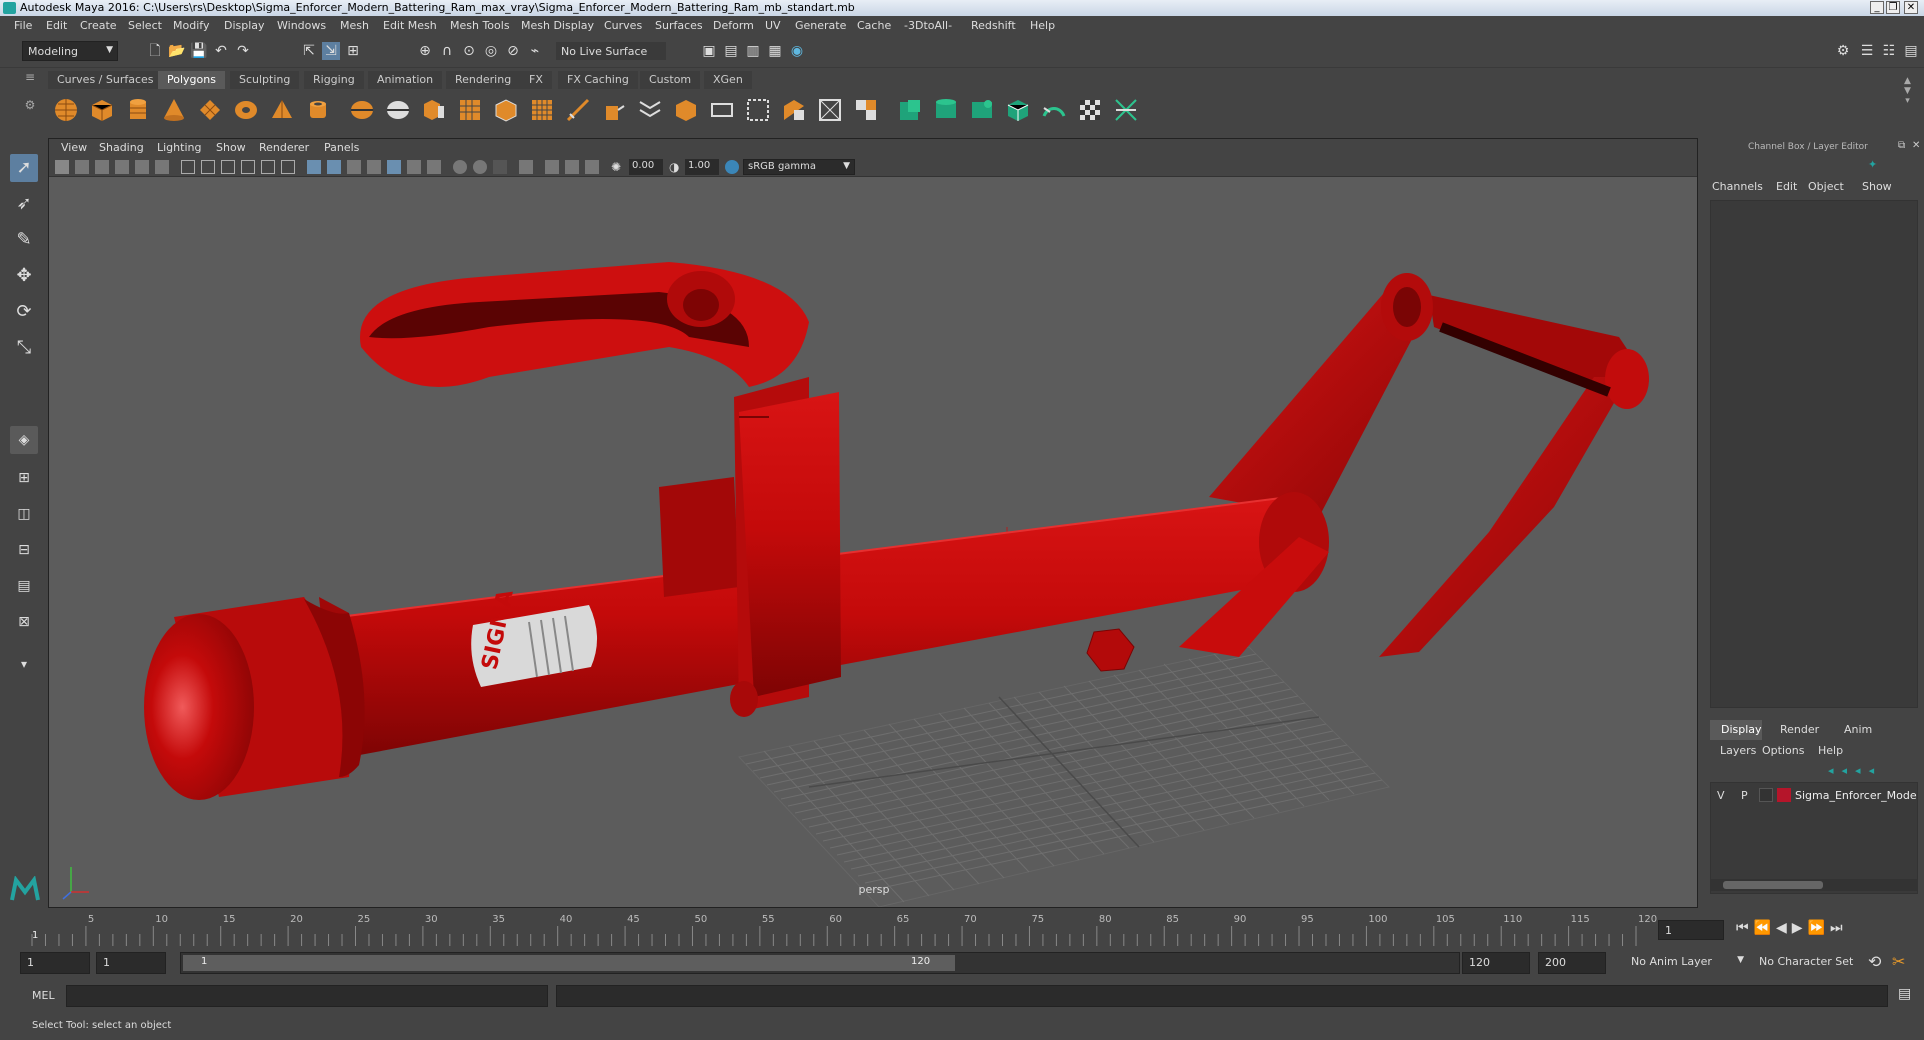 The height and width of the screenshot is (1040, 1924). What do you see at coordinates (830, 110) in the screenshot?
I see `merge-icon` at bounding box center [830, 110].